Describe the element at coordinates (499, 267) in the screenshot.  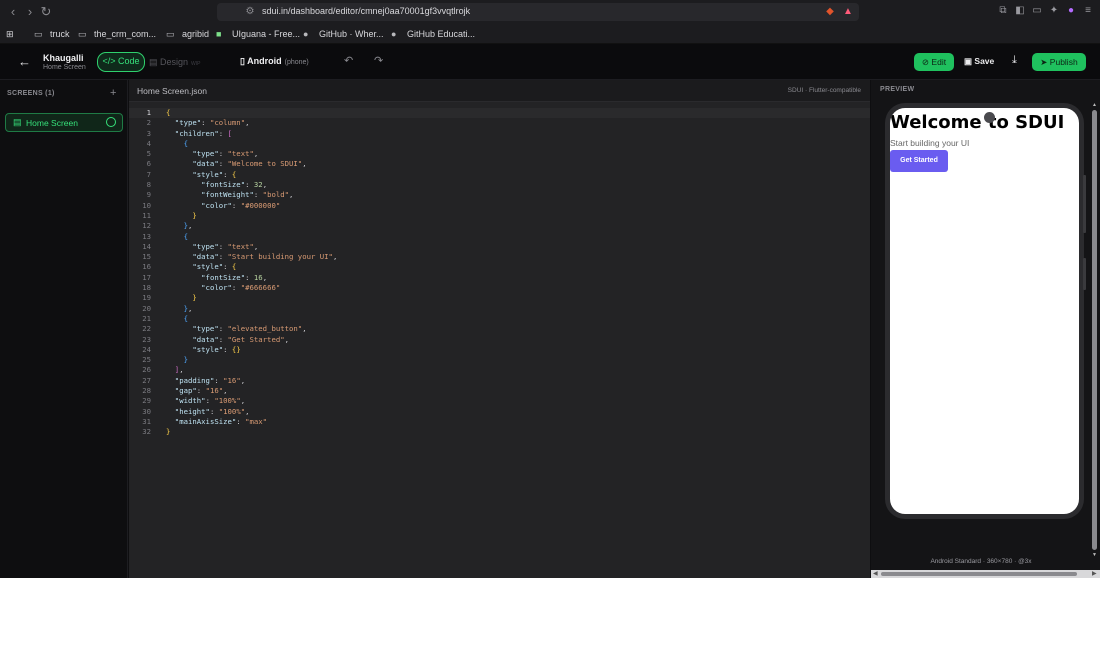
I see `code-line: 16 "style": {` at that location.